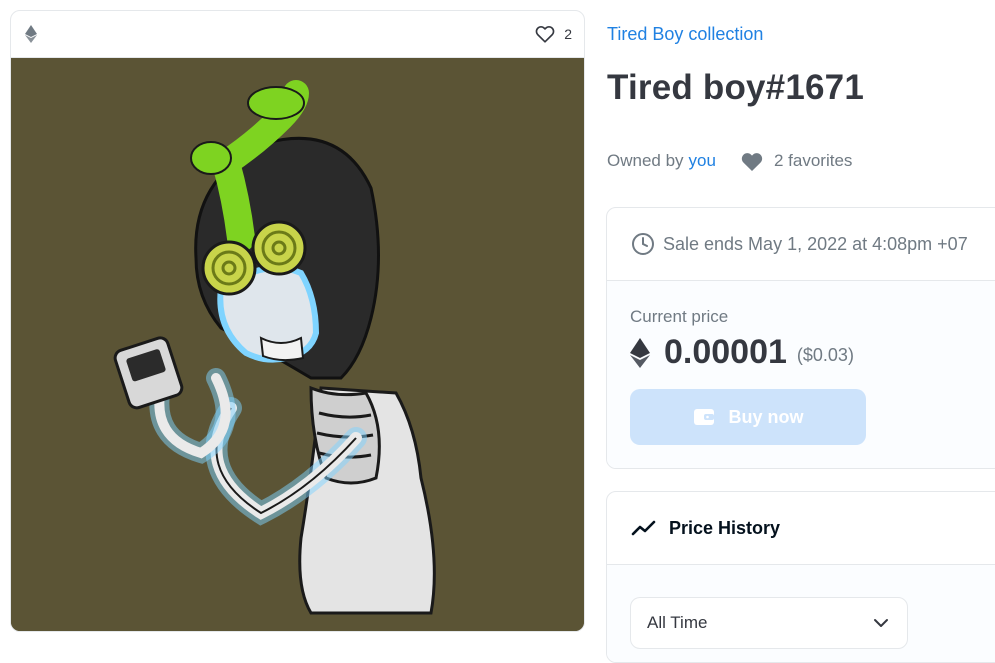 Image resolution: width=995 pixels, height=663 pixels. I want to click on price-row: 0.00001 ($0.03), so click(742, 352).